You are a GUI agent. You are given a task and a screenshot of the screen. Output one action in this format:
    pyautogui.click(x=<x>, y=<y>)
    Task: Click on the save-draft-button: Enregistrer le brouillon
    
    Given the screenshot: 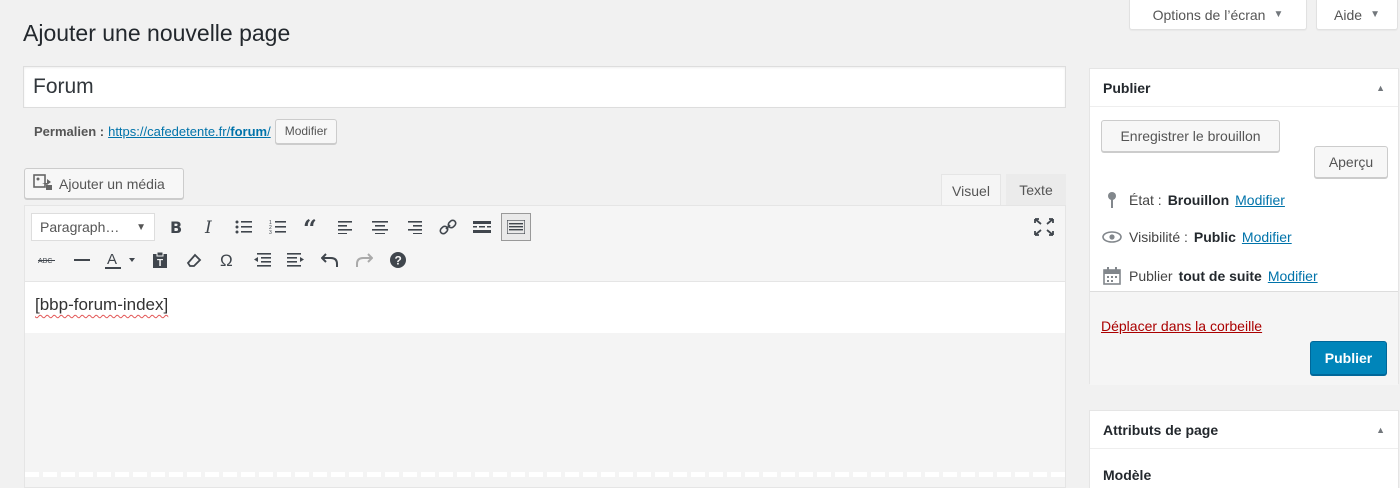 What is the action you would take?
    pyautogui.click(x=1190, y=136)
    